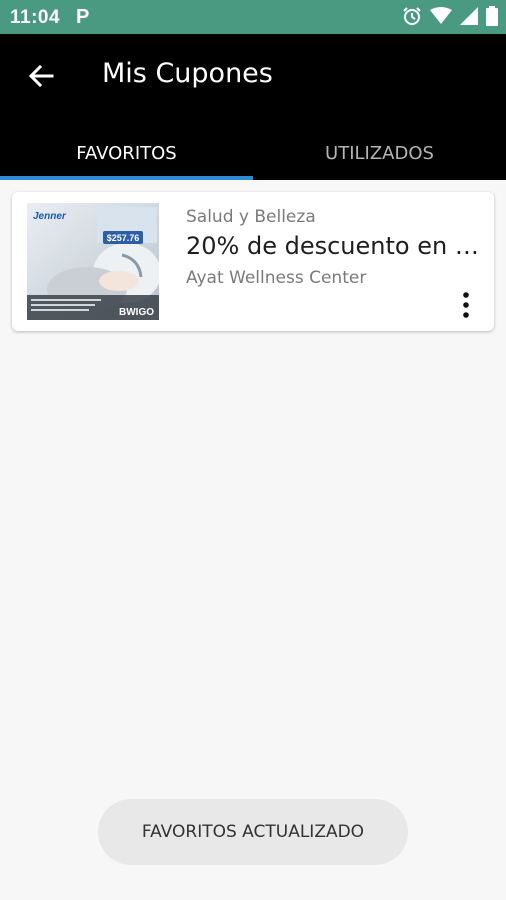 Image resolution: width=506 pixels, height=900 pixels. I want to click on coupon-footer-brand-label: BWIGO, so click(136, 312).